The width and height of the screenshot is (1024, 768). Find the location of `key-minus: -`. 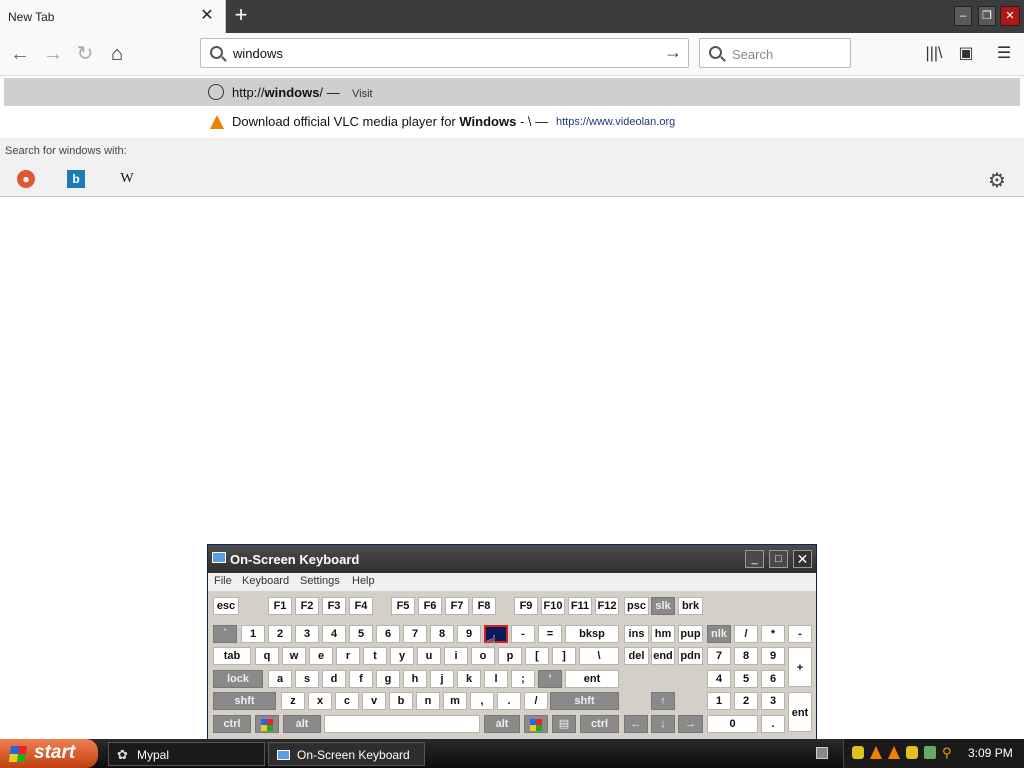

key-minus: - is located at coordinates (523, 634).